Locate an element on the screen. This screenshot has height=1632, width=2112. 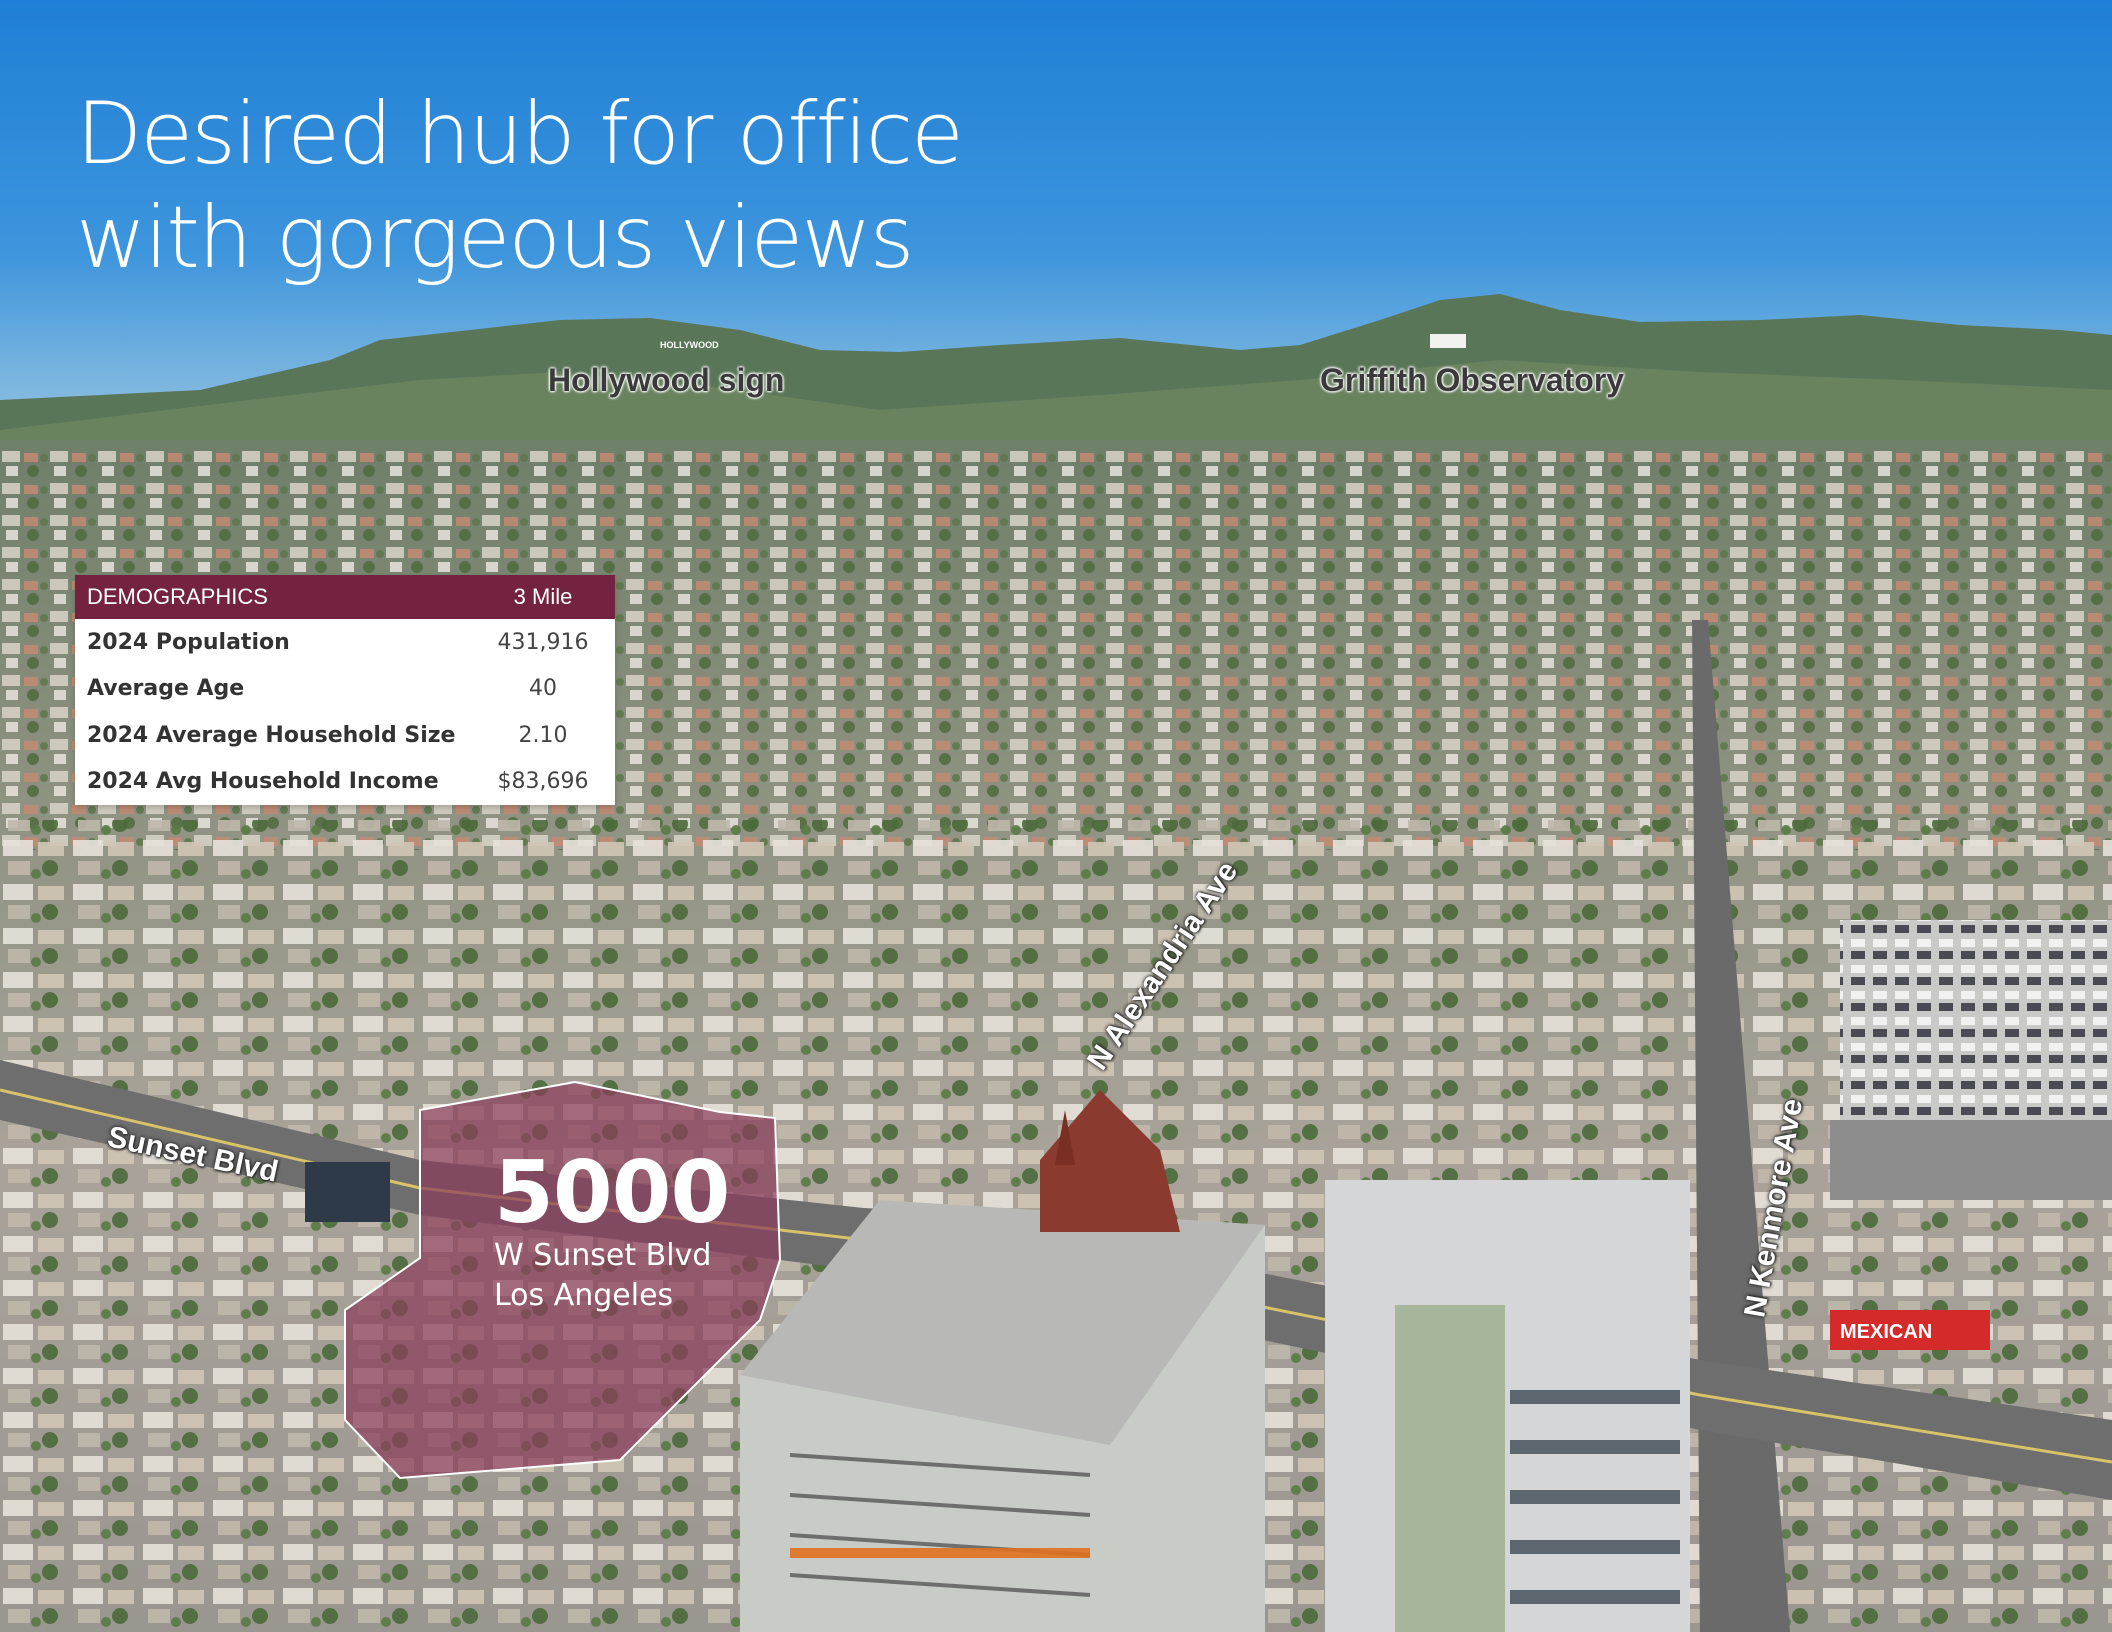
property-street: W Sunset Blvd is located at coordinates (603, 1255).